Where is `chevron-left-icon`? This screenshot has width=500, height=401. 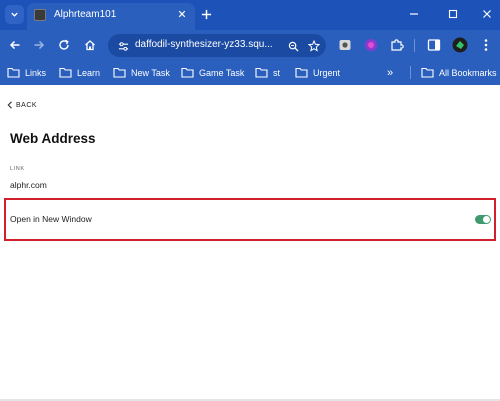
chevron-left-icon is located at coordinates (9, 105).